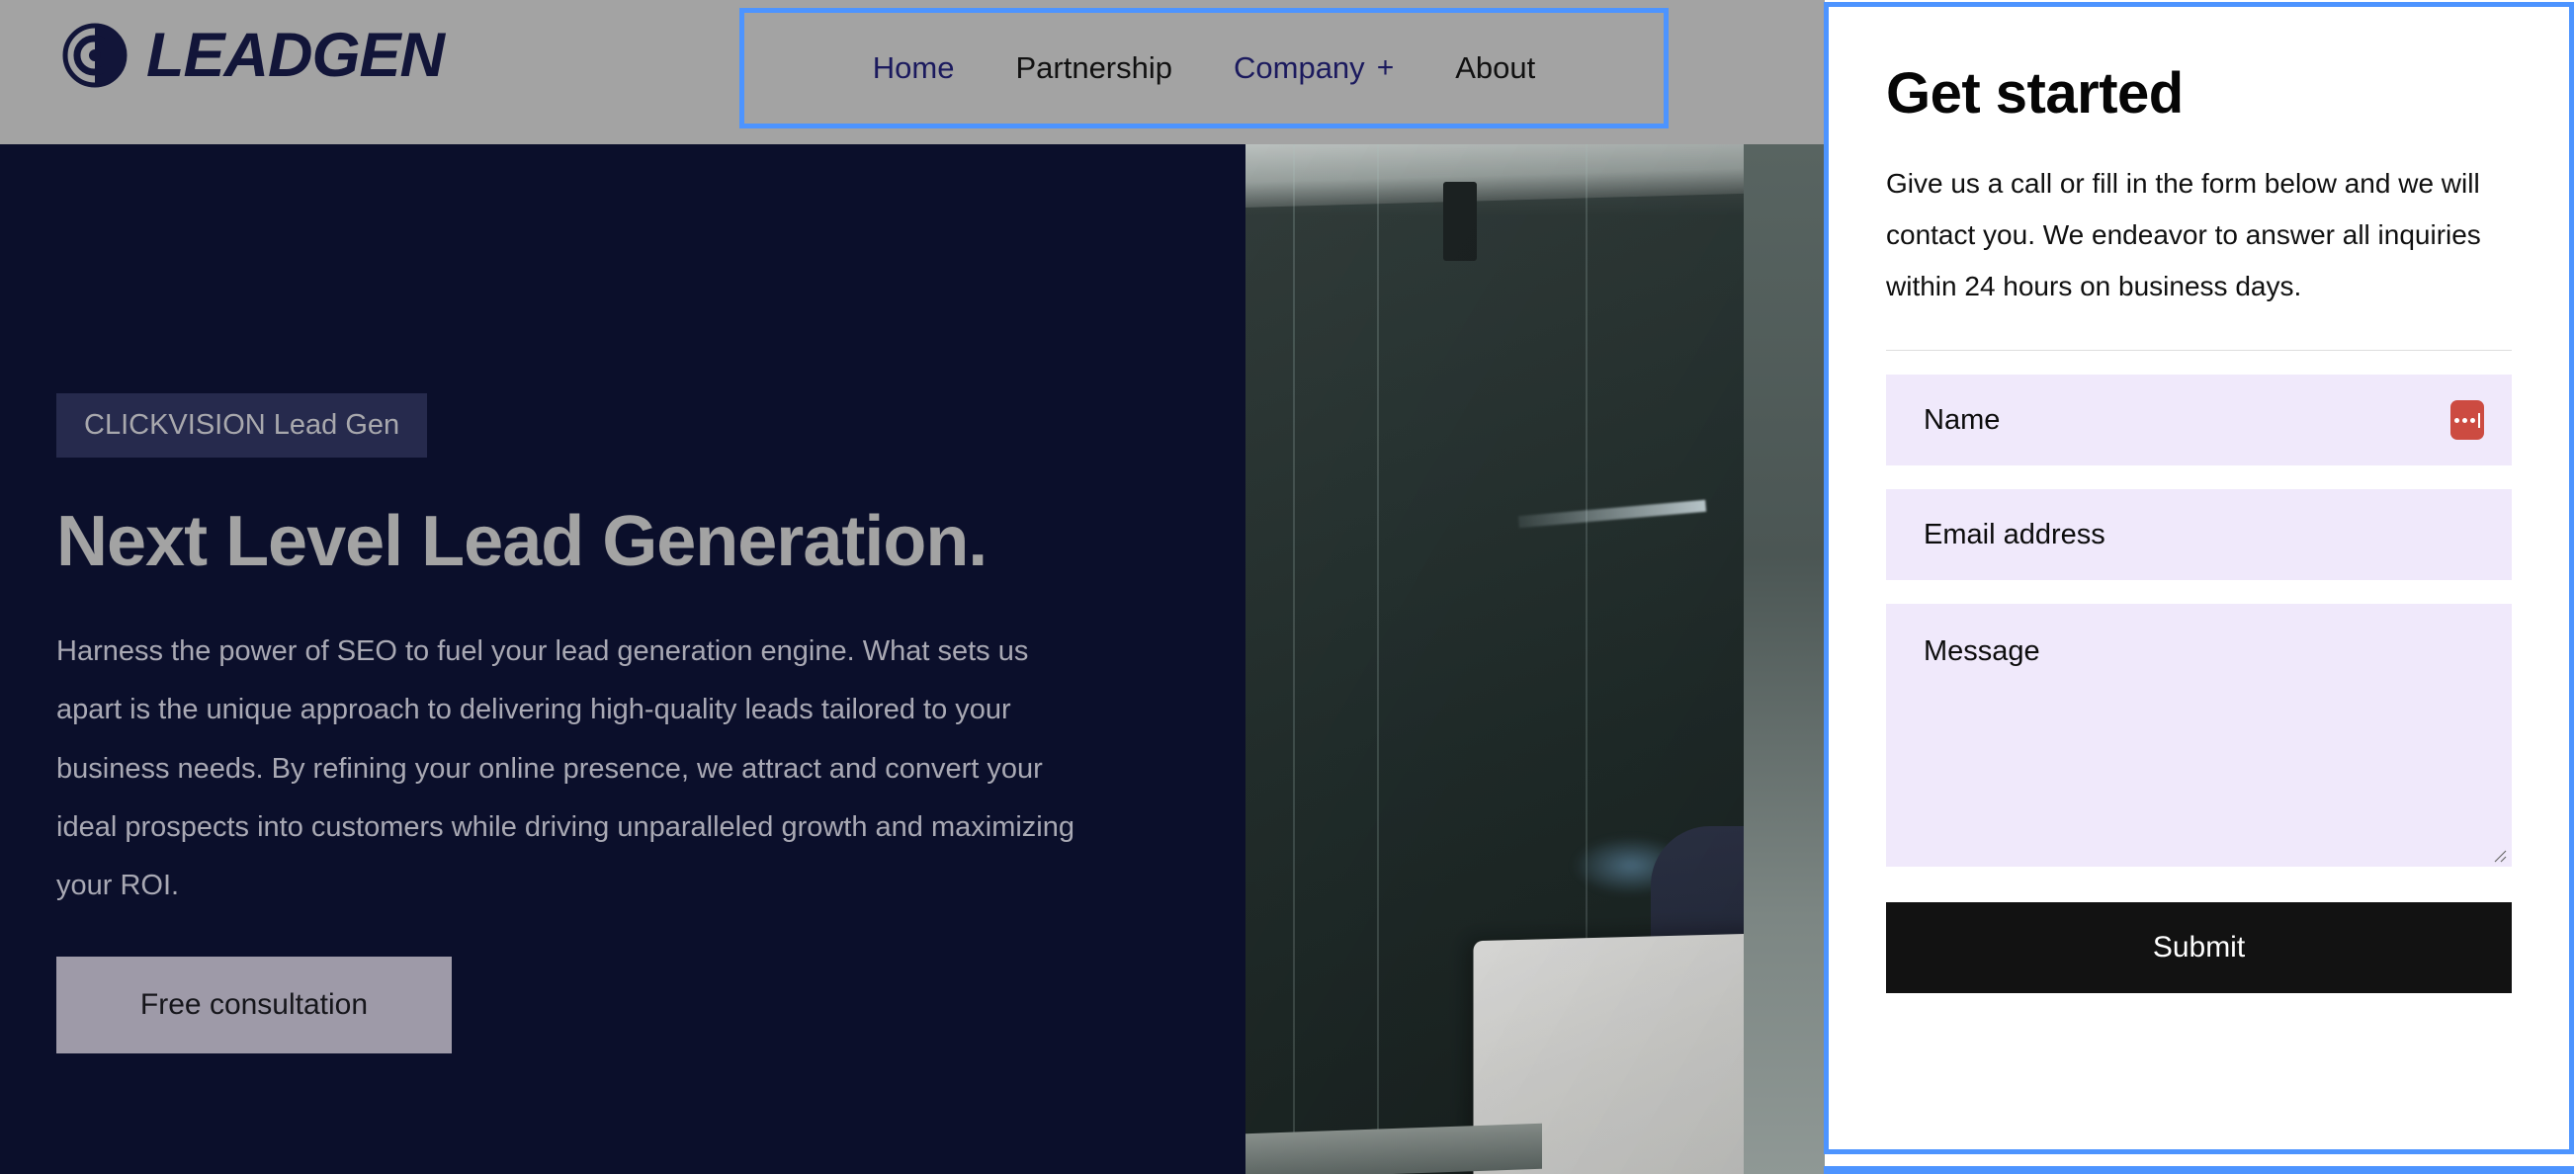  I want to click on nav-item-label: Company, so click(1299, 67).